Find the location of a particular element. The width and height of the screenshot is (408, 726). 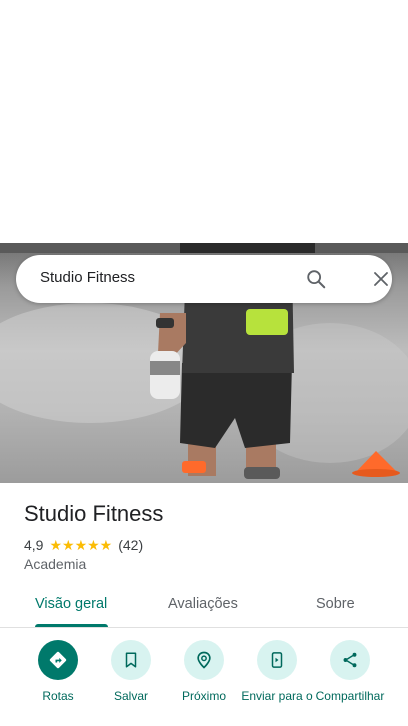

review-count: (42) is located at coordinates (130, 545).